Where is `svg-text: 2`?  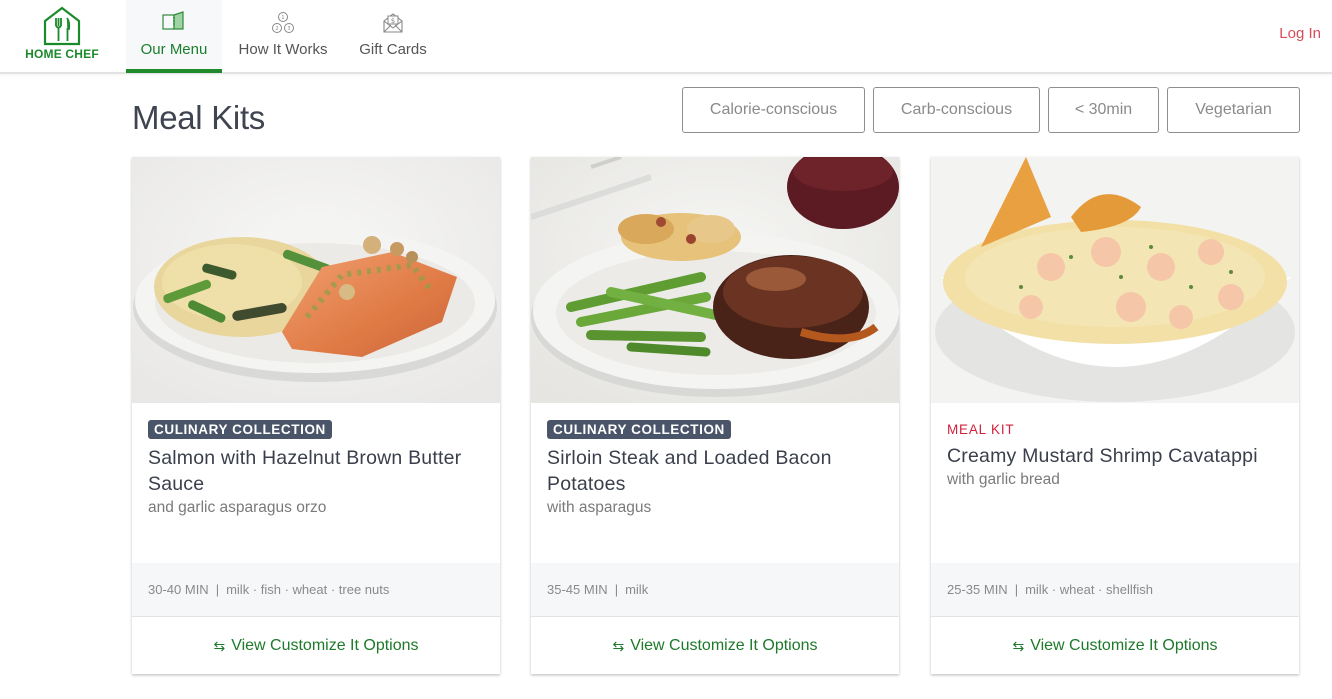
svg-text: 2 is located at coordinates (276, 29).